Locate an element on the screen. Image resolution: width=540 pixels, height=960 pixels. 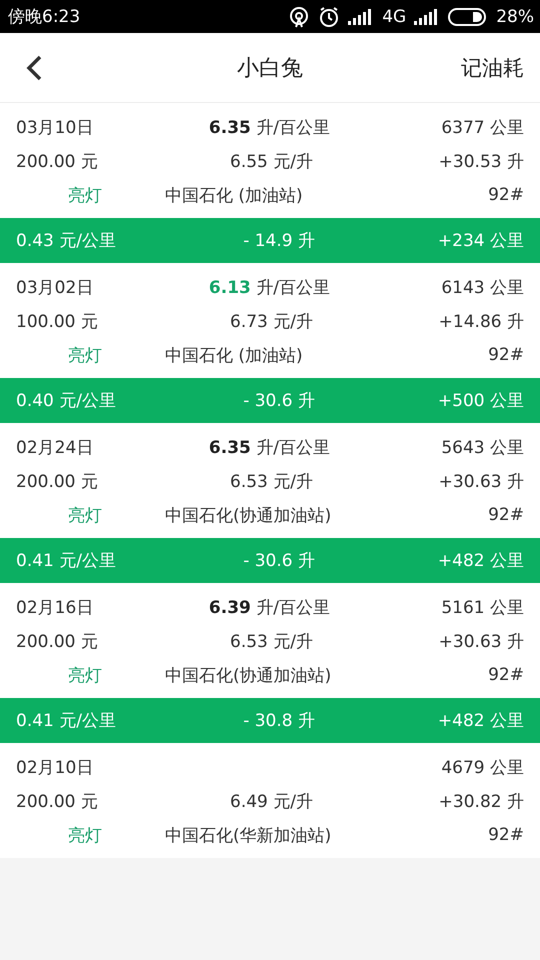
status-time: 傍晚6:23 is located at coordinates (44, 17).